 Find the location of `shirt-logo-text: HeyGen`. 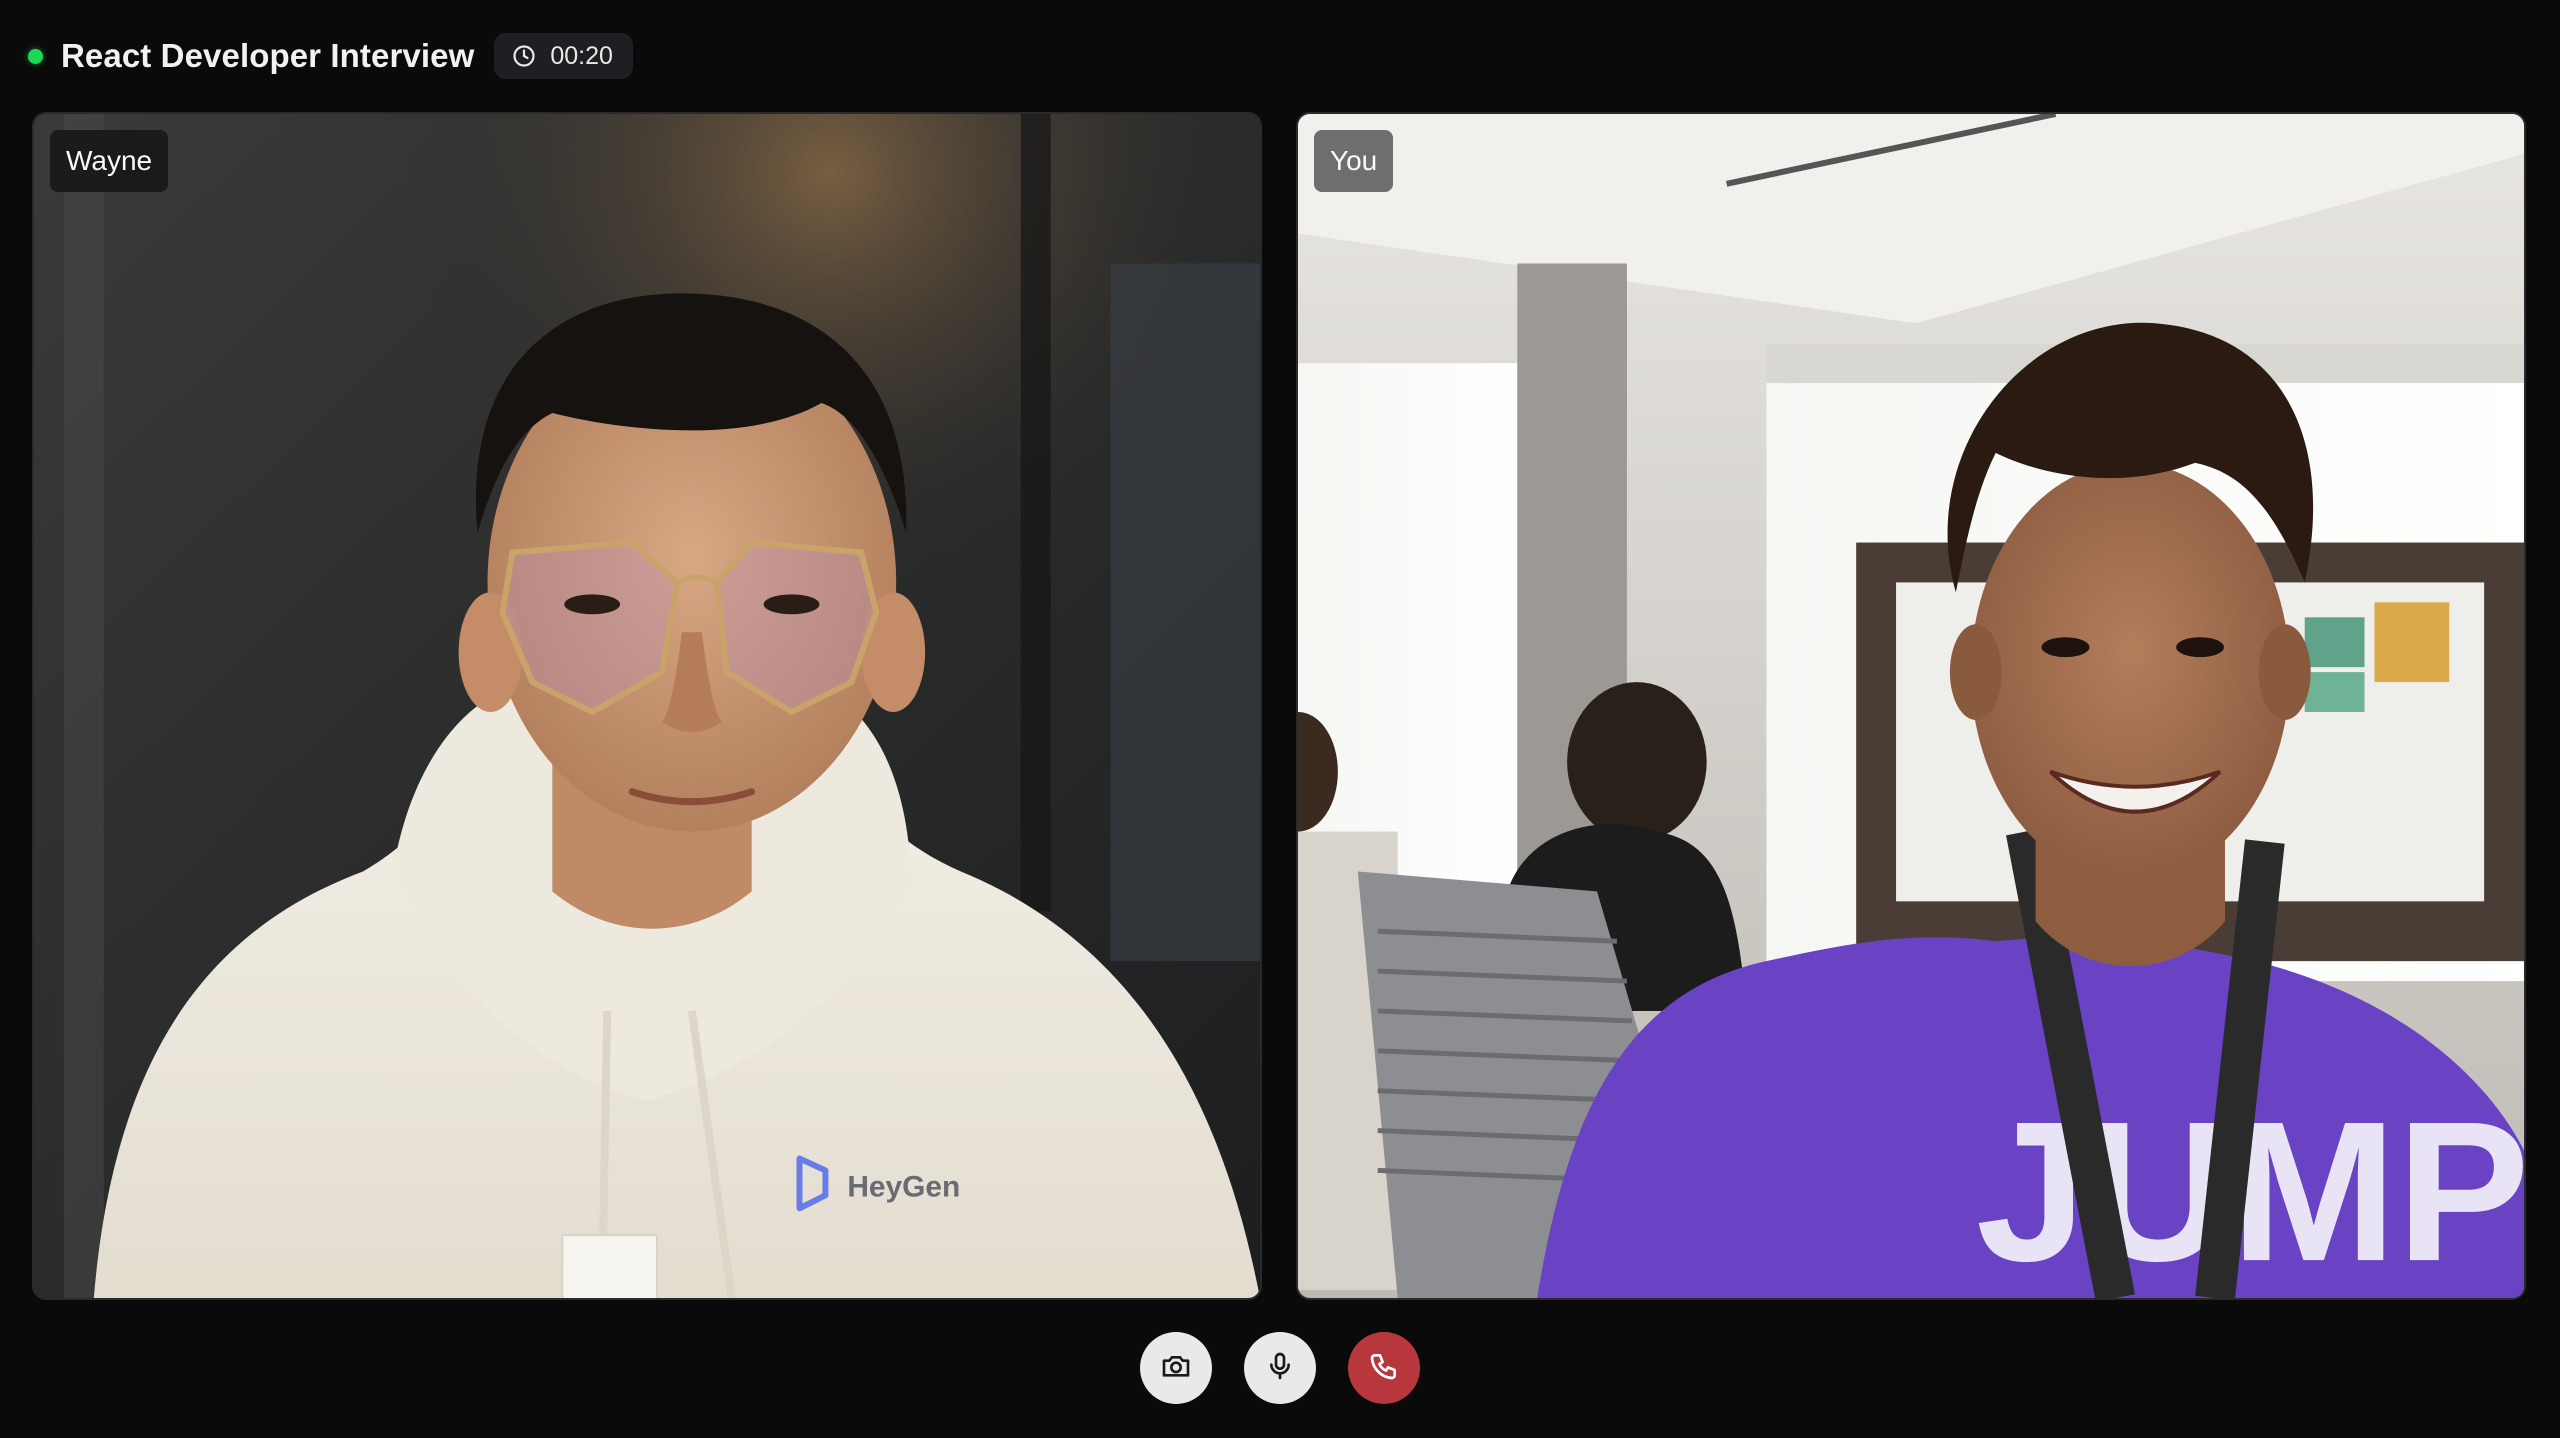

shirt-logo-text: HeyGen is located at coordinates (903, 1186).